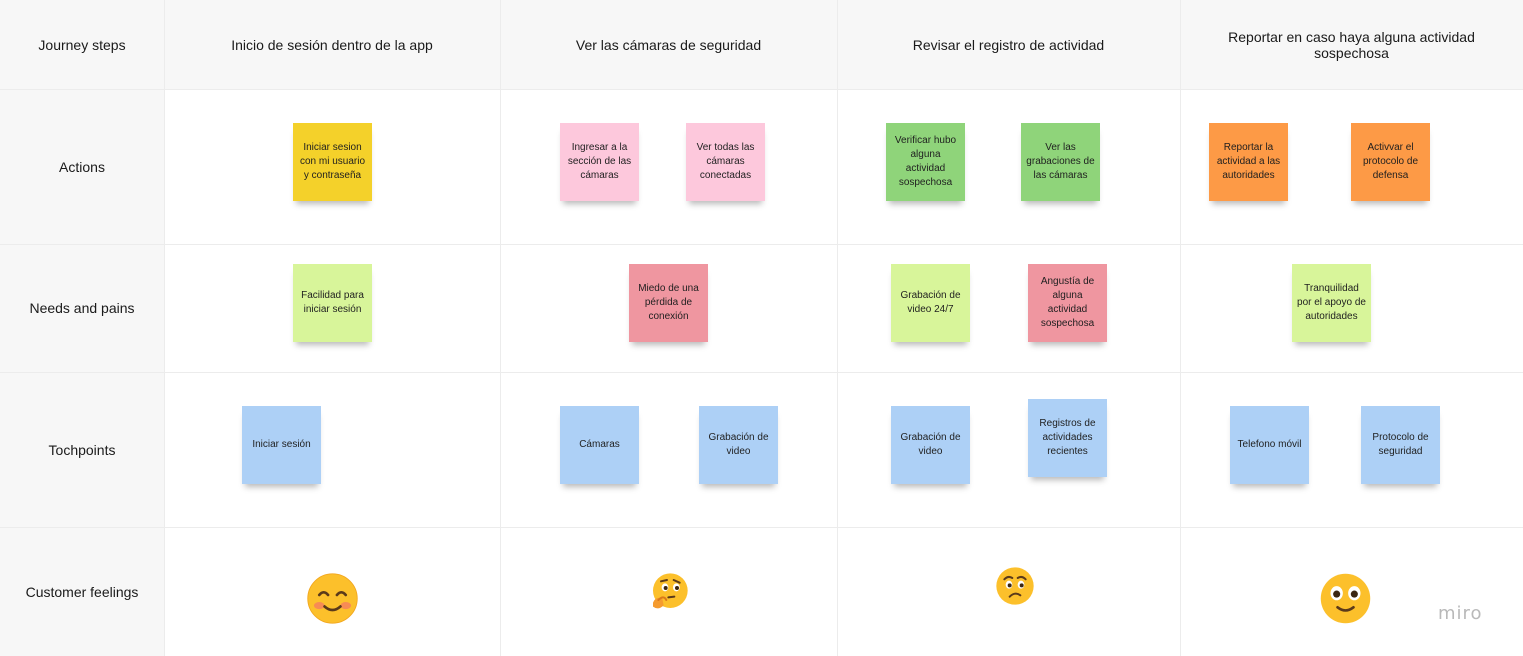 This screenshot has height=656, width=1523. I want to click on sticky-text: Tranquilidad por el apoyo de autoridades, so click(1331, 302).